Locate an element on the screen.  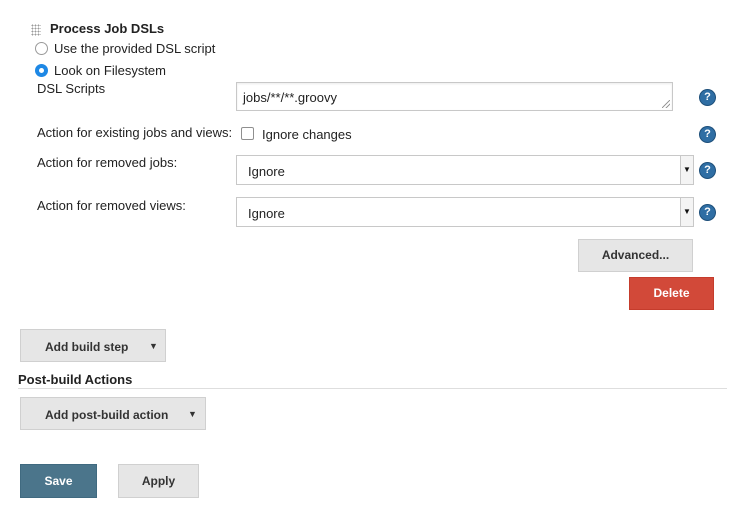
add-post-build-label: Add post-build action is located at coordinates (107, 415).